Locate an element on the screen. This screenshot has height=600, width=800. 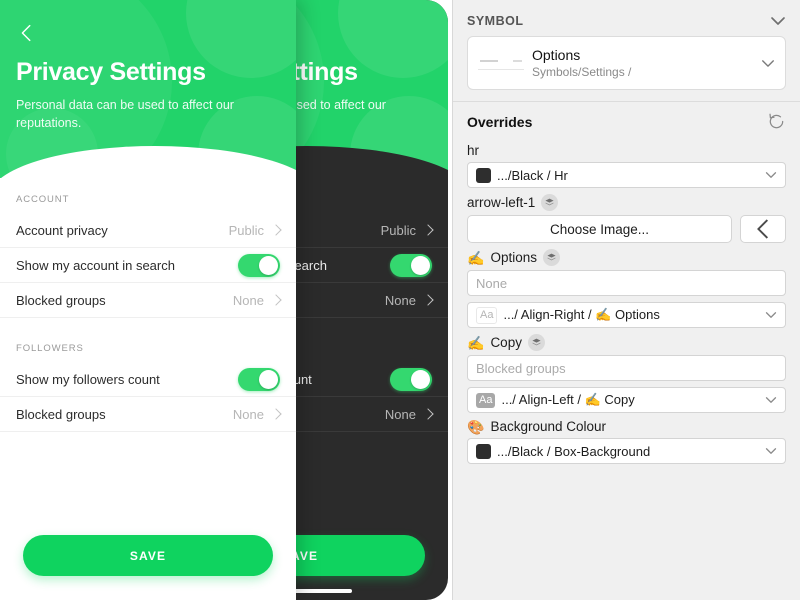
override-value: .../Black / Hr is located at coordinates (532, 175).